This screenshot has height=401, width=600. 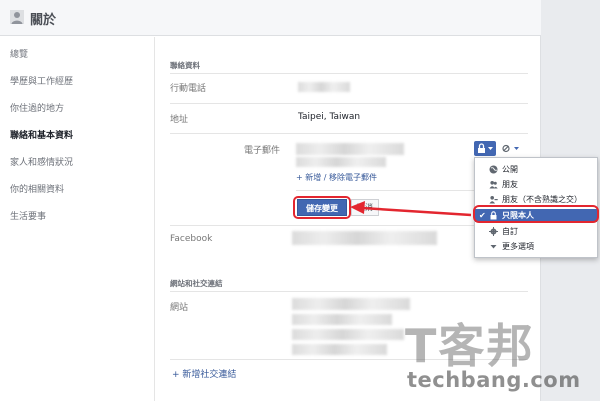 What do you see at coordinates (322, 207) in the screenshot?
I see `save-highlight-ring` at bounding box center [322, 207].